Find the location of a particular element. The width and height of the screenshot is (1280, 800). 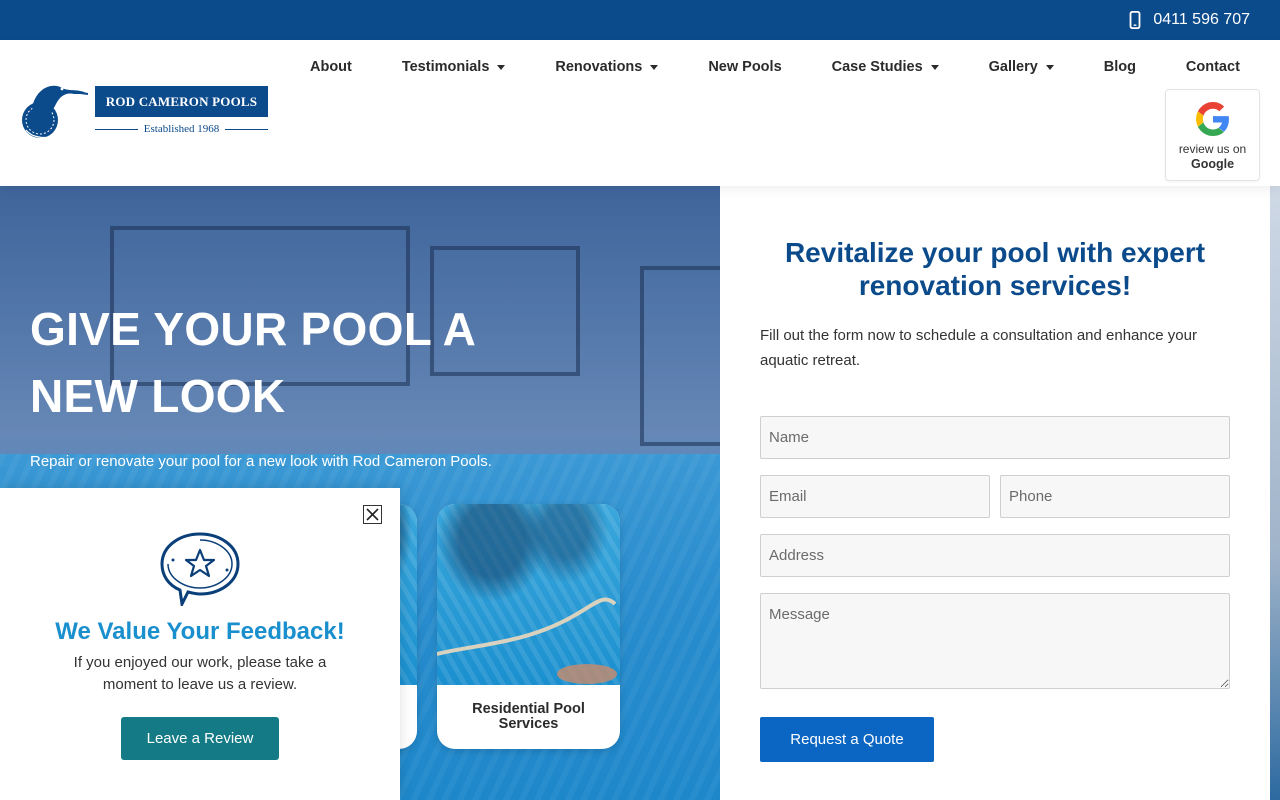

google-review-badge: review us on Google is located at coordinates (1212, 135).